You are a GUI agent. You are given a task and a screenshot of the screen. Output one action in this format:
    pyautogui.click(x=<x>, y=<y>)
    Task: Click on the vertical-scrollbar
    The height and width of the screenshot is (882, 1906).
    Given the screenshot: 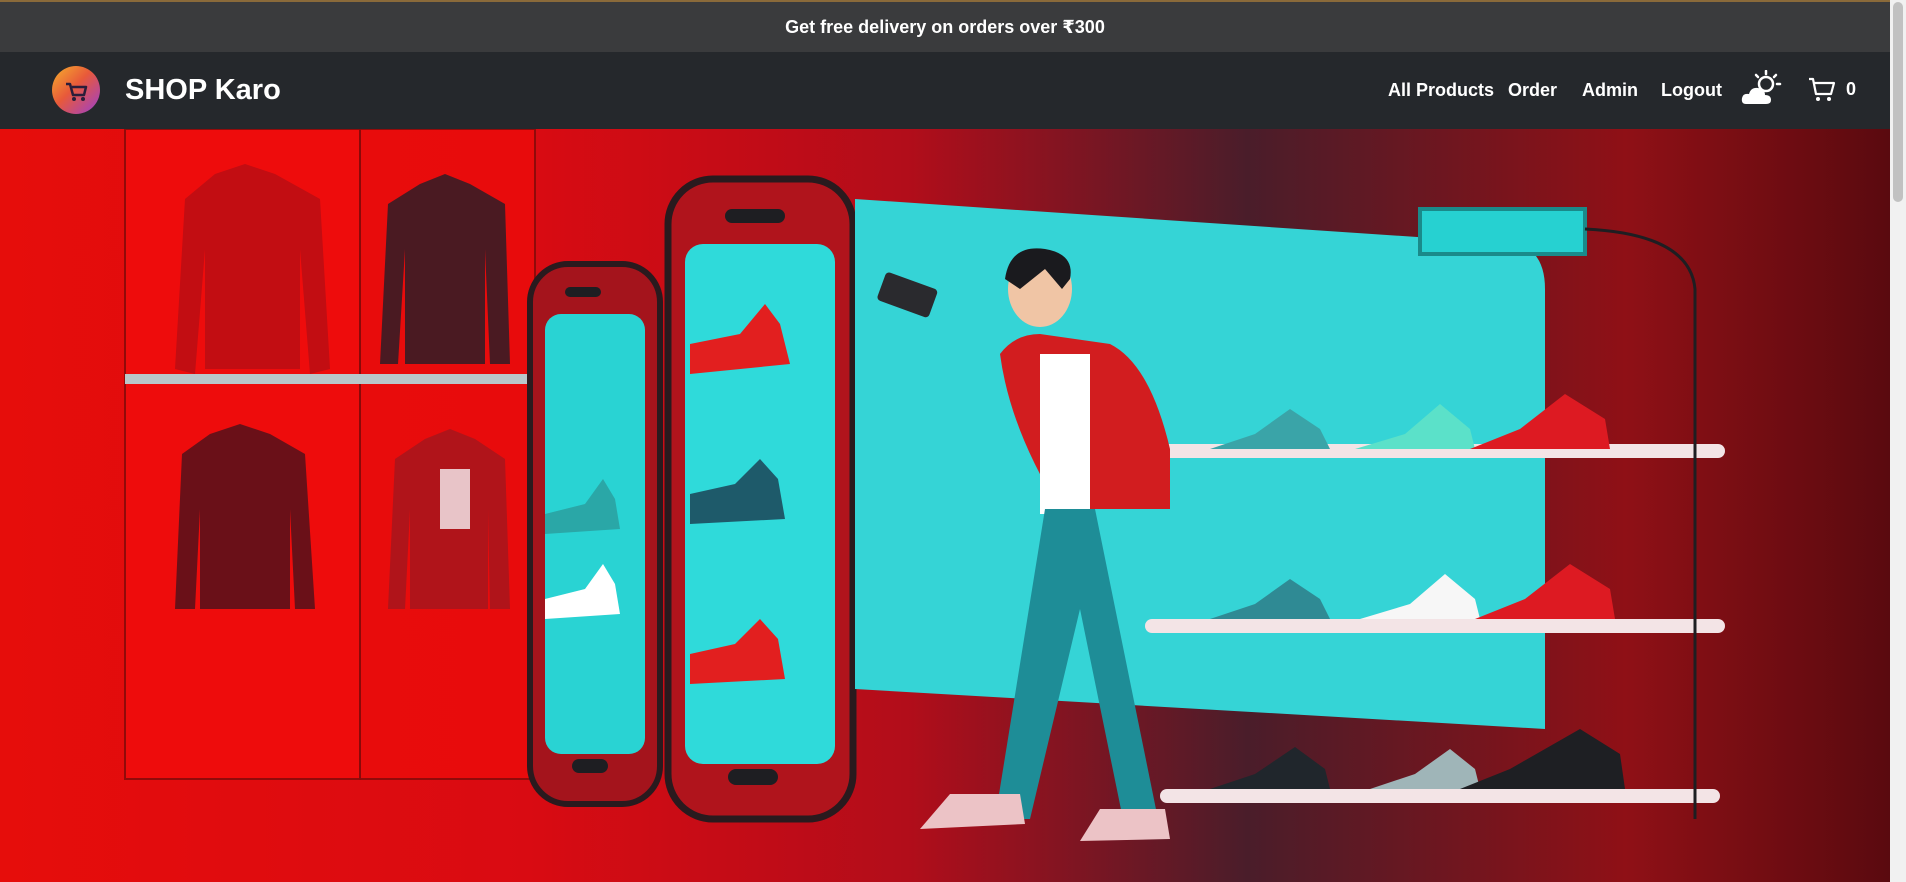 What is the action you would take?
    pyautogui.click(x=1898, y=441)
    